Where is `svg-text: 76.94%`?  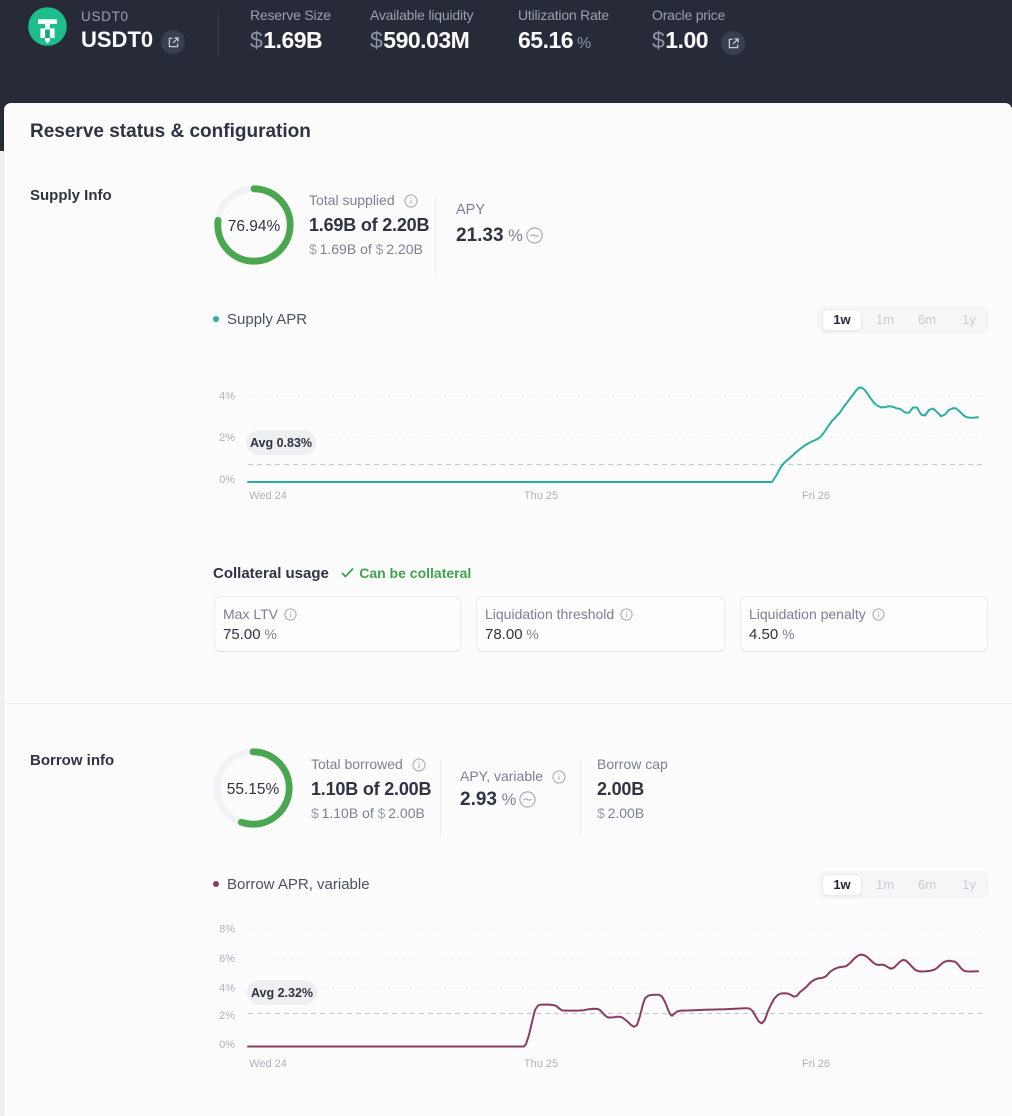 svg-text: 76.94% is located at coordinates (254, 226).